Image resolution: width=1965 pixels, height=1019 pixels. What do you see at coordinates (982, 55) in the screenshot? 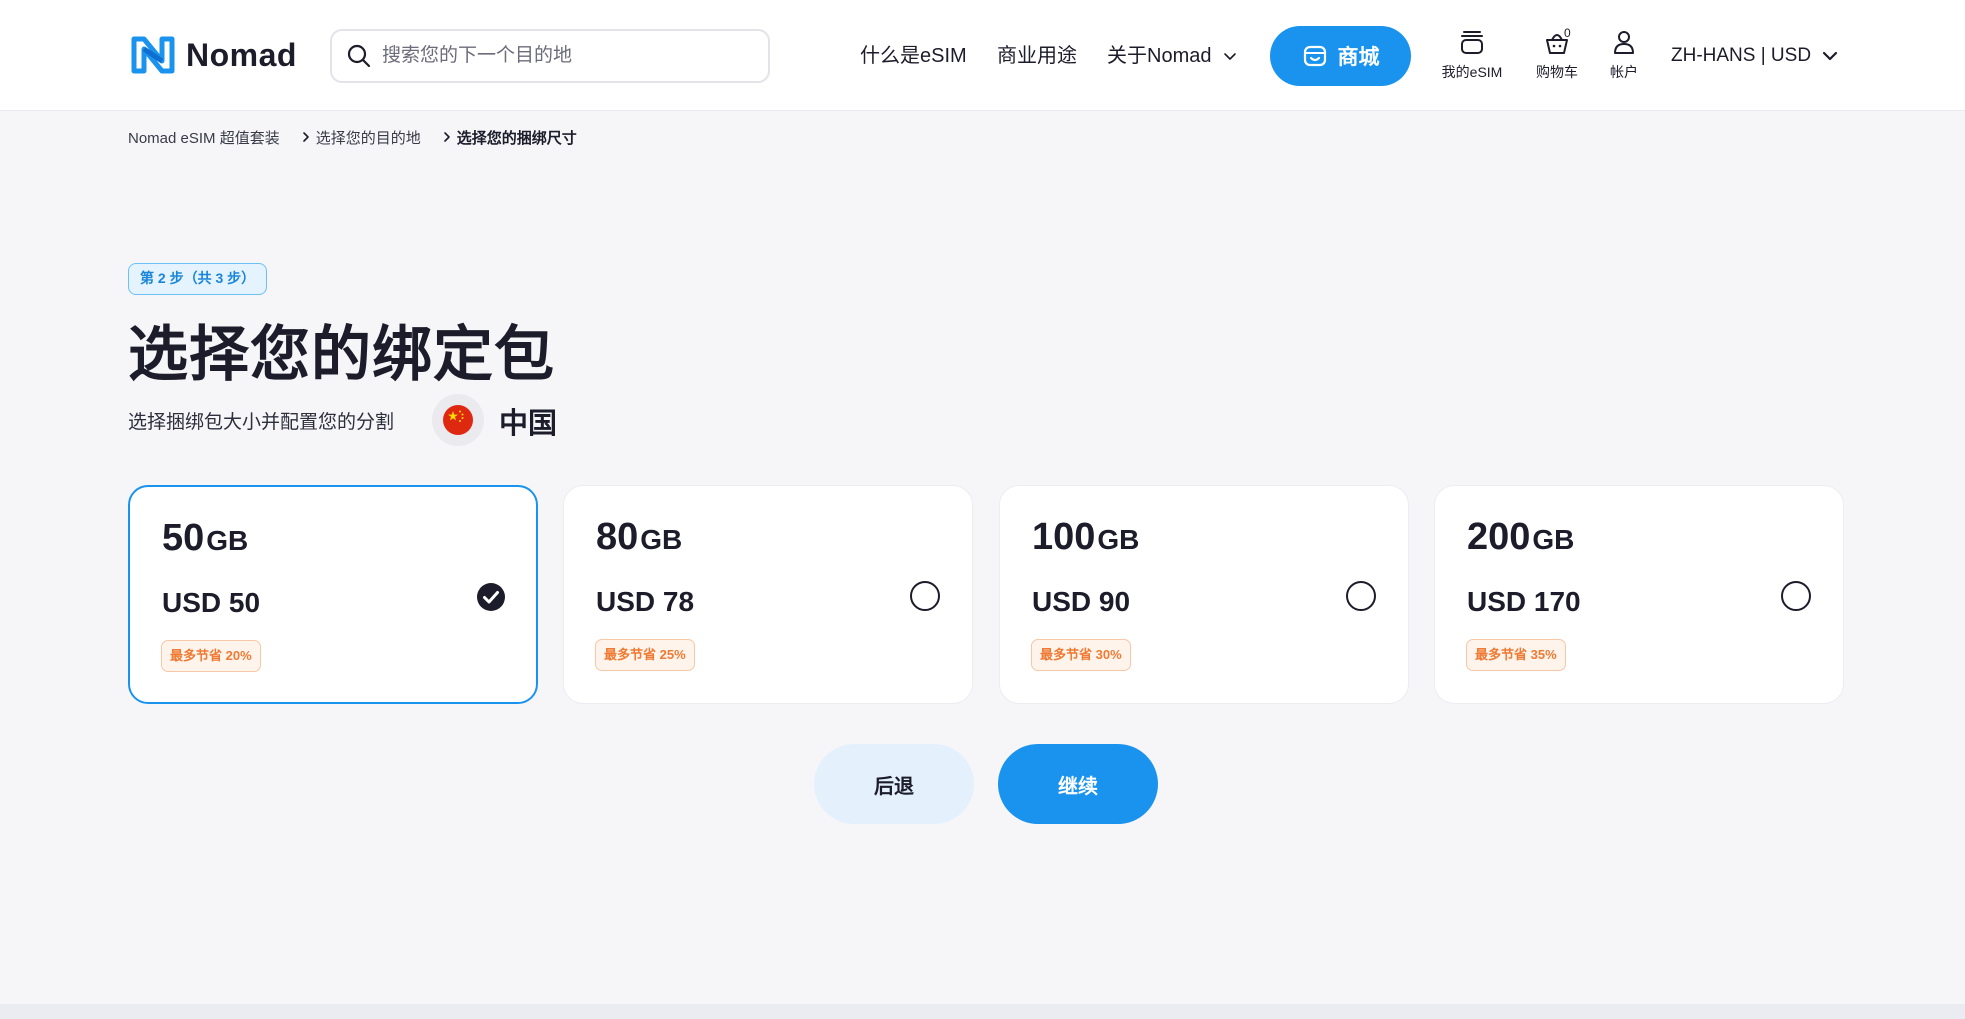
I see `site-header: Nomad 什么是eSIM 商业用途 关于Nomad 商城 我的eSIM` at bounding box center [982, 55].